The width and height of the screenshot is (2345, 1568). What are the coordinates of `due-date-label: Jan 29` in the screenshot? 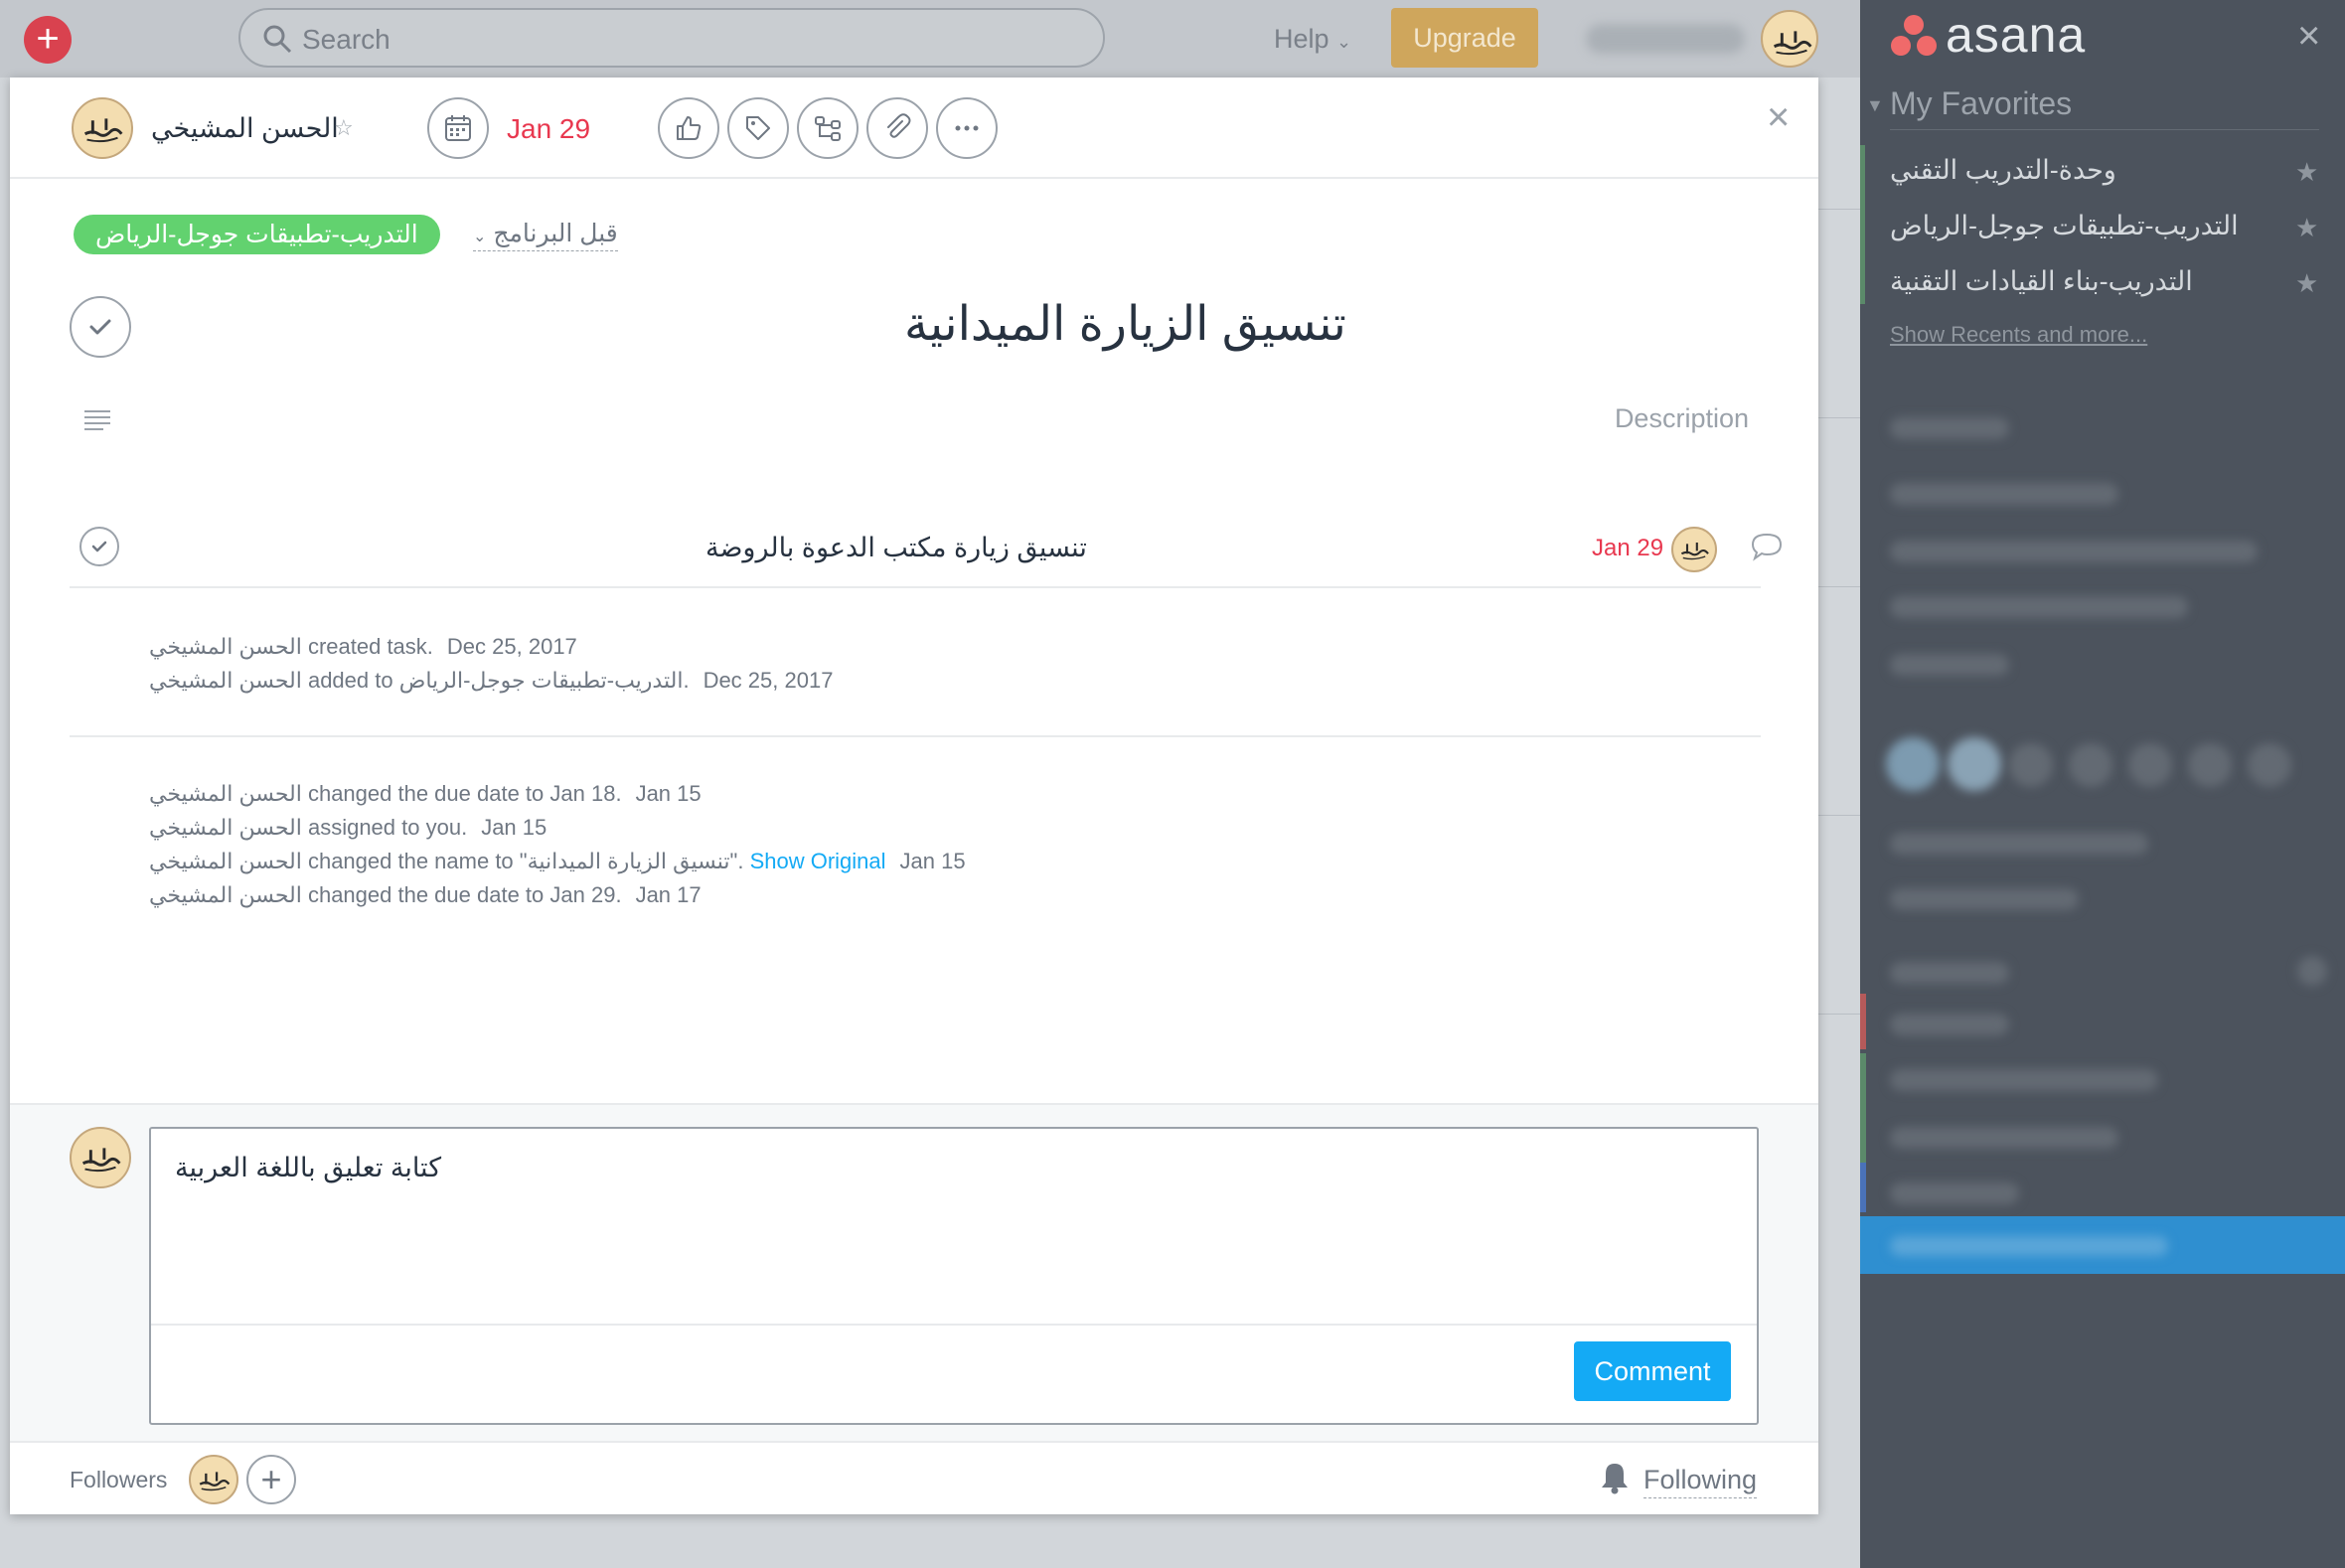 It's located at (548, 129).